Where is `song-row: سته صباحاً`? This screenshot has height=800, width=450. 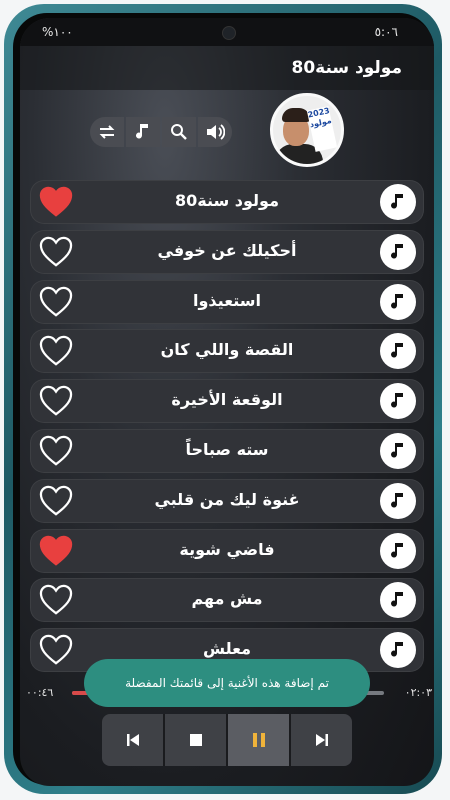 song-row: سته صباحاً is located at coordinates (227, 450).